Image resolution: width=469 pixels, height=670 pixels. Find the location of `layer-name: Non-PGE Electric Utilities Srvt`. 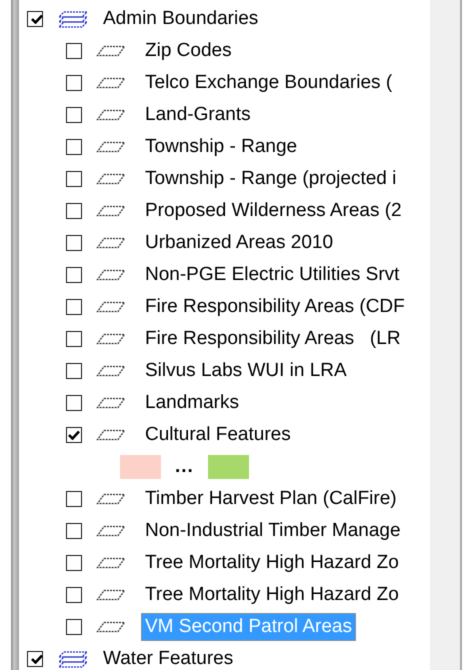

layer-name: Non-PGE Electric Utilities Srvt is located at coordinates (272, 275).